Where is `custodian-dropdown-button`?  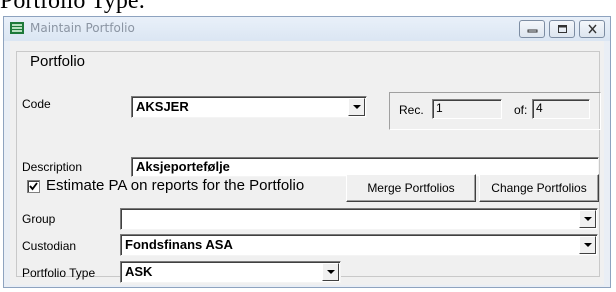
custodian-dropdown-button is located at coordinates (587, 245).